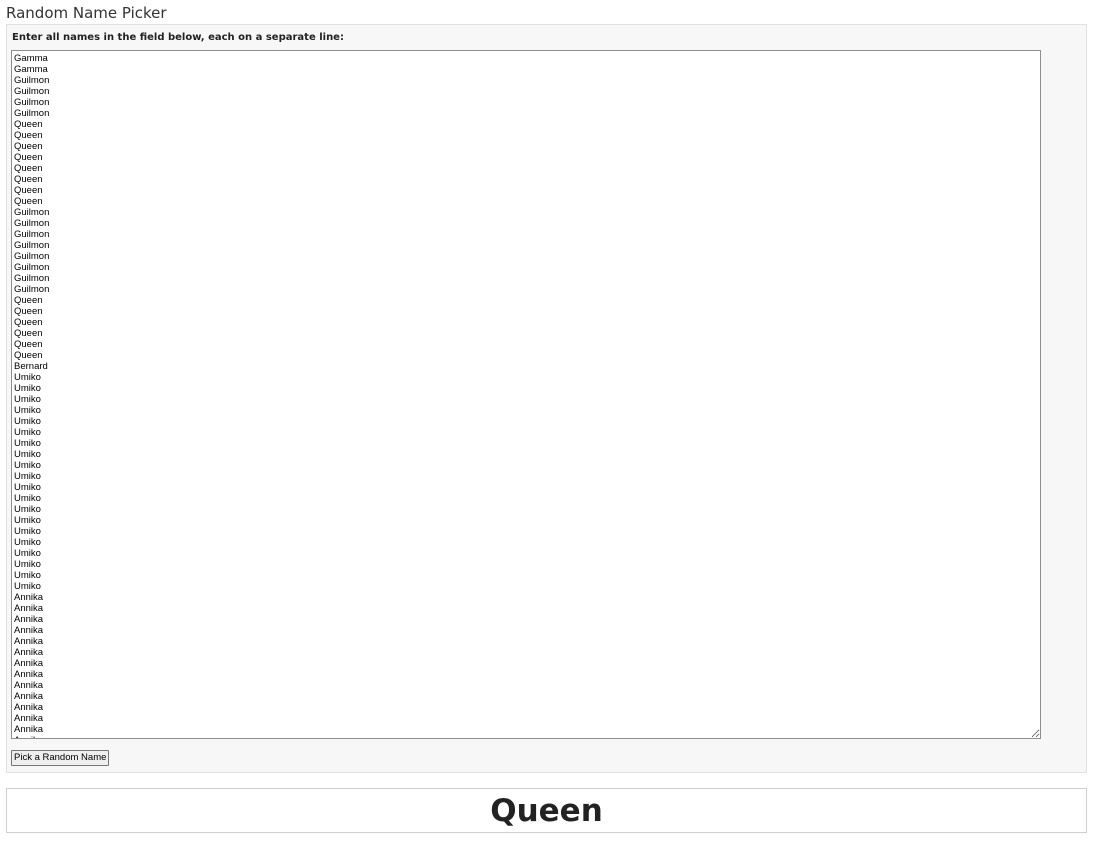 This screenshot has height=841, width=1095. Describe the element at coordinates (60, 758) in the screenshot. I see `pick-random-name-button: Pick a Random Name` at that location.